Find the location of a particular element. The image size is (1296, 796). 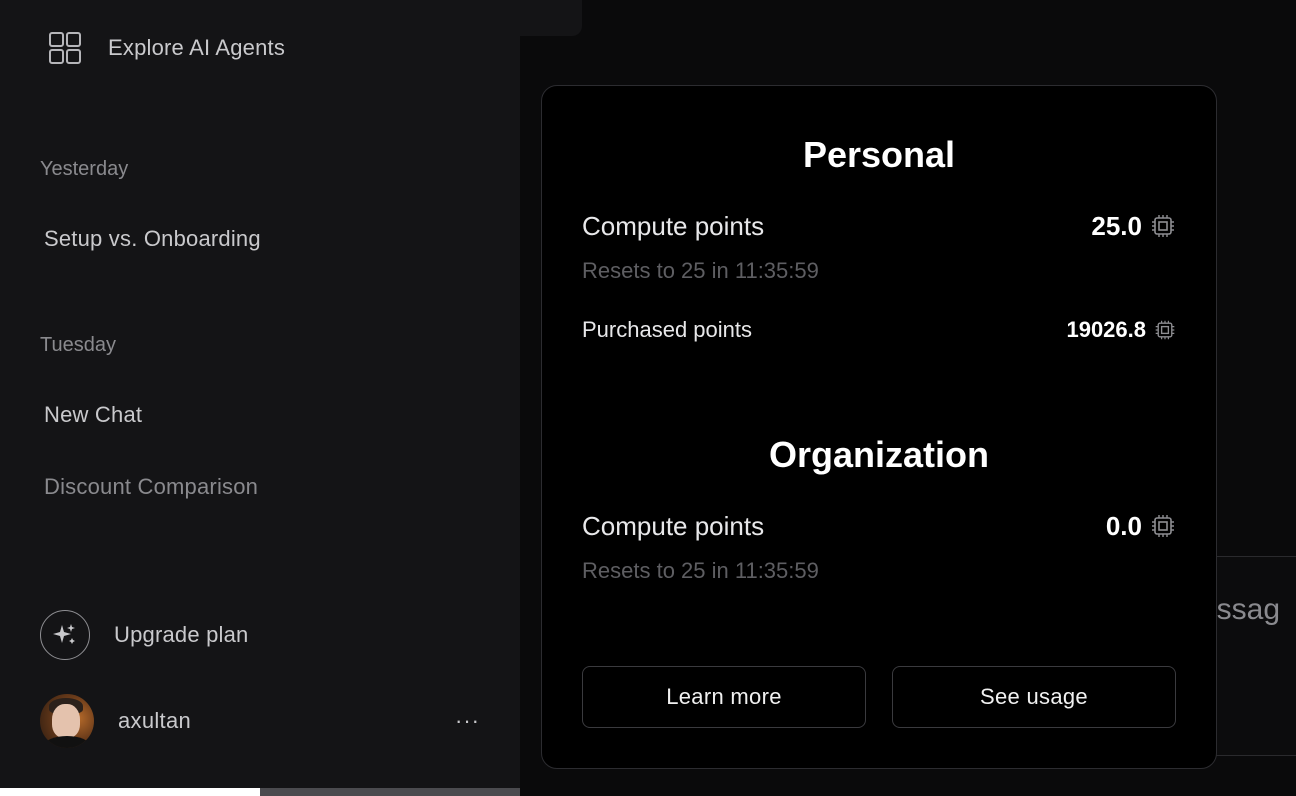

purchased-points-value: 19026.8 is located at coordinates (1106, 329).